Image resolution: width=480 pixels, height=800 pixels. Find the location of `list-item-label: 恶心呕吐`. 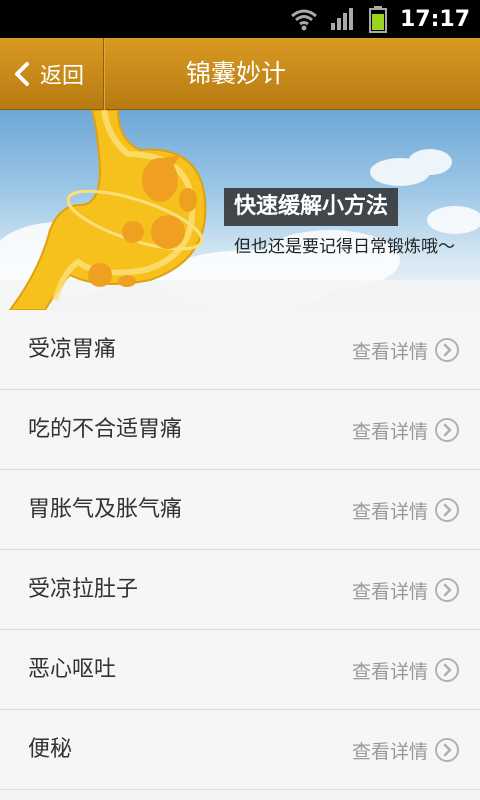

list-item-label: 恶心呕吐 is located at coordinates (72, 669).